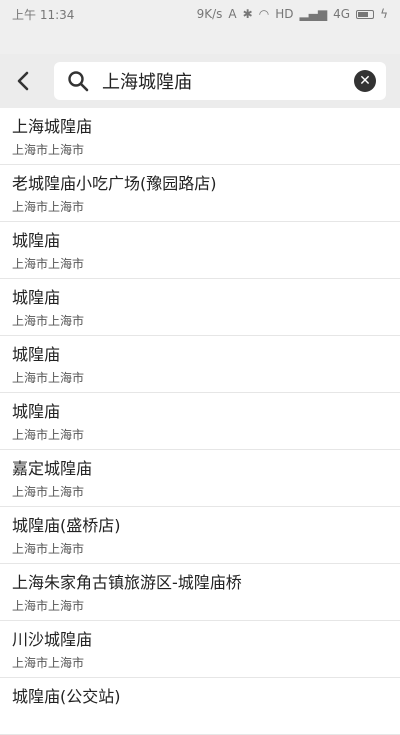 This screenshot has width=400, height=735. I want to click on auto-brightness-icon: A, so click(232, 14).